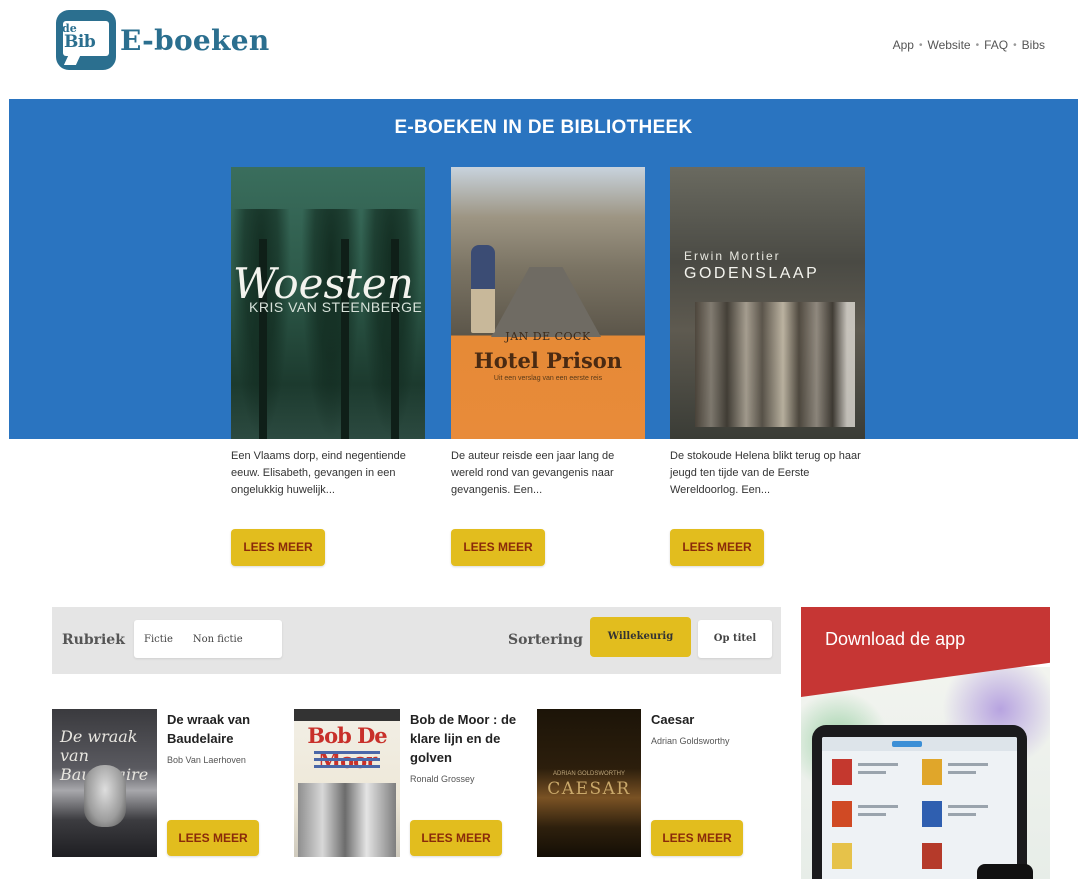 The width and height of the screenshot is (1078, 879). What do you see at coordinates (104, 783) in the screenshot?
I see `book-cover-wraak-van-baudelaire: De wraak van Baudelaire` at bounding box center [104, 783].